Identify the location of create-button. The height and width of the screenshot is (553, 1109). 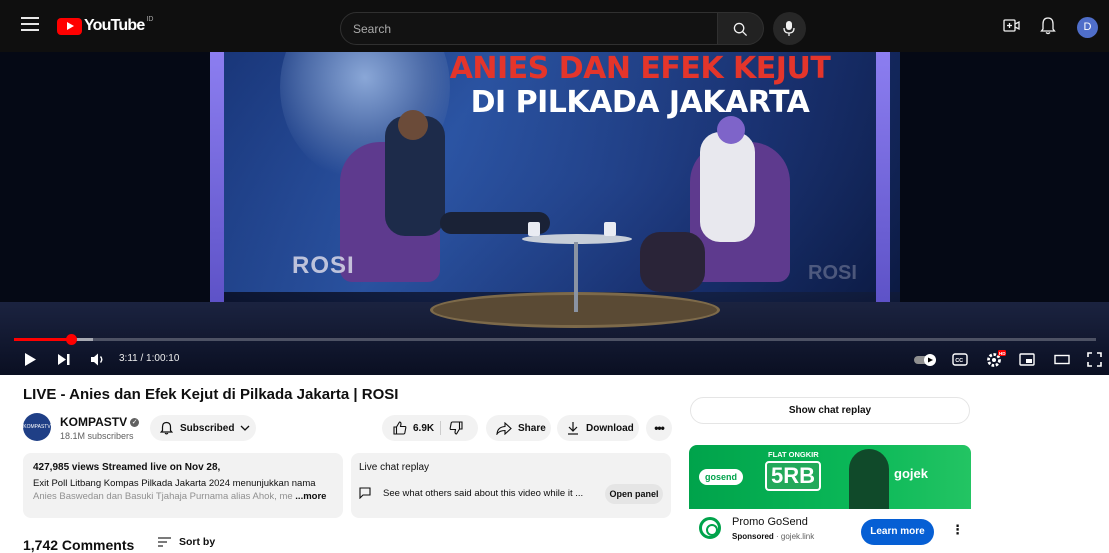
(1011, 28).